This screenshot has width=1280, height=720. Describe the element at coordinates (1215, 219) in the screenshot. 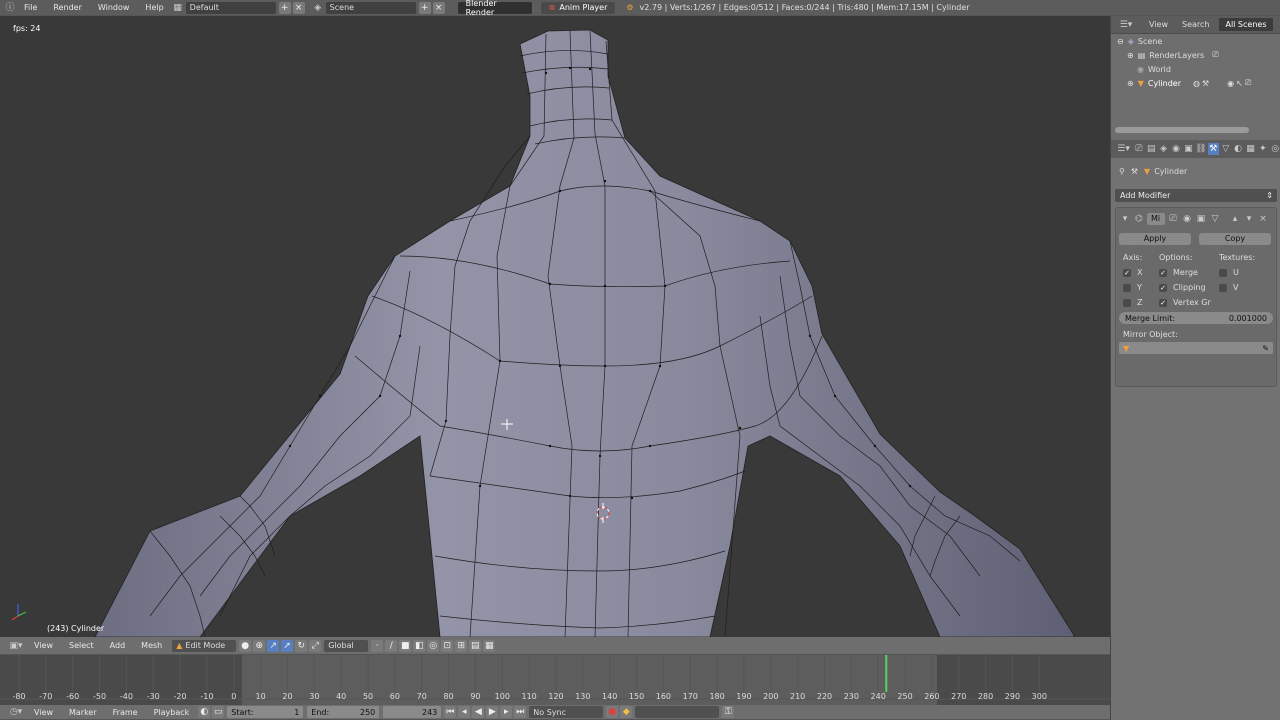

I see `cage-toggle-icon: ▽` at that location.